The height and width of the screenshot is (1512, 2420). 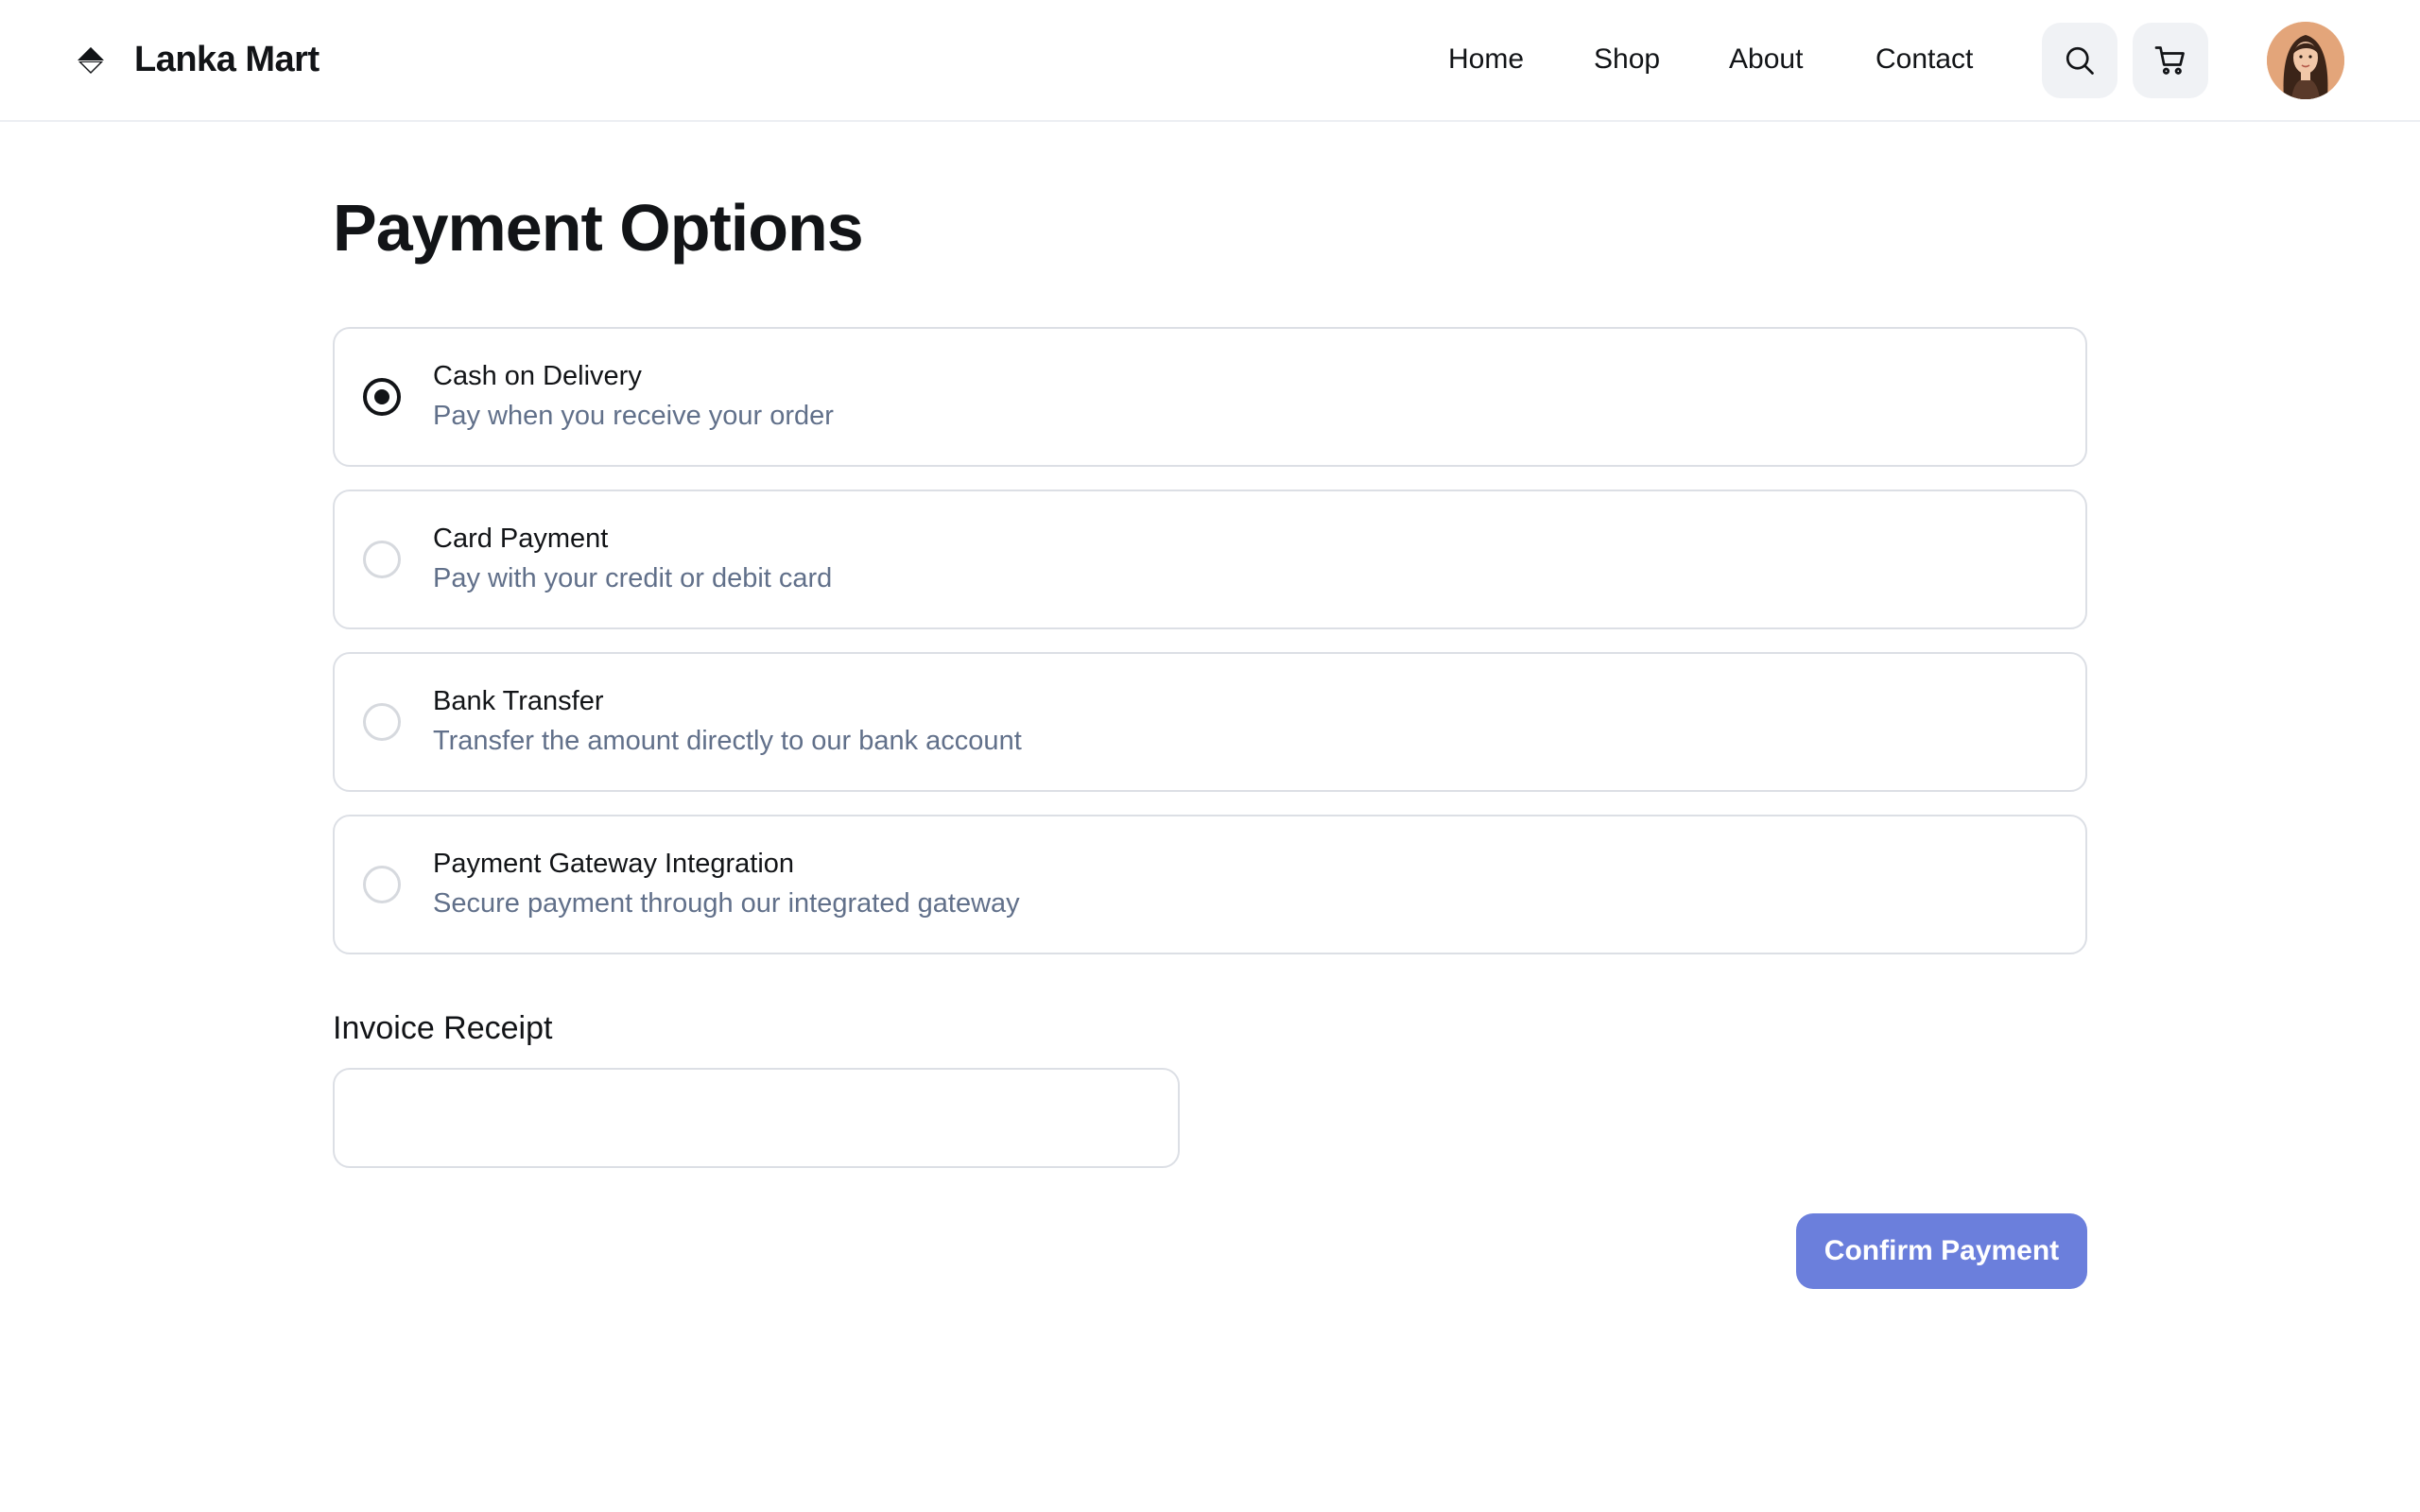 What do you see at coordinates (537, 376) in the screenshot?
I see `option-title: Cash on Delivery` at bounding box center [537, 376].